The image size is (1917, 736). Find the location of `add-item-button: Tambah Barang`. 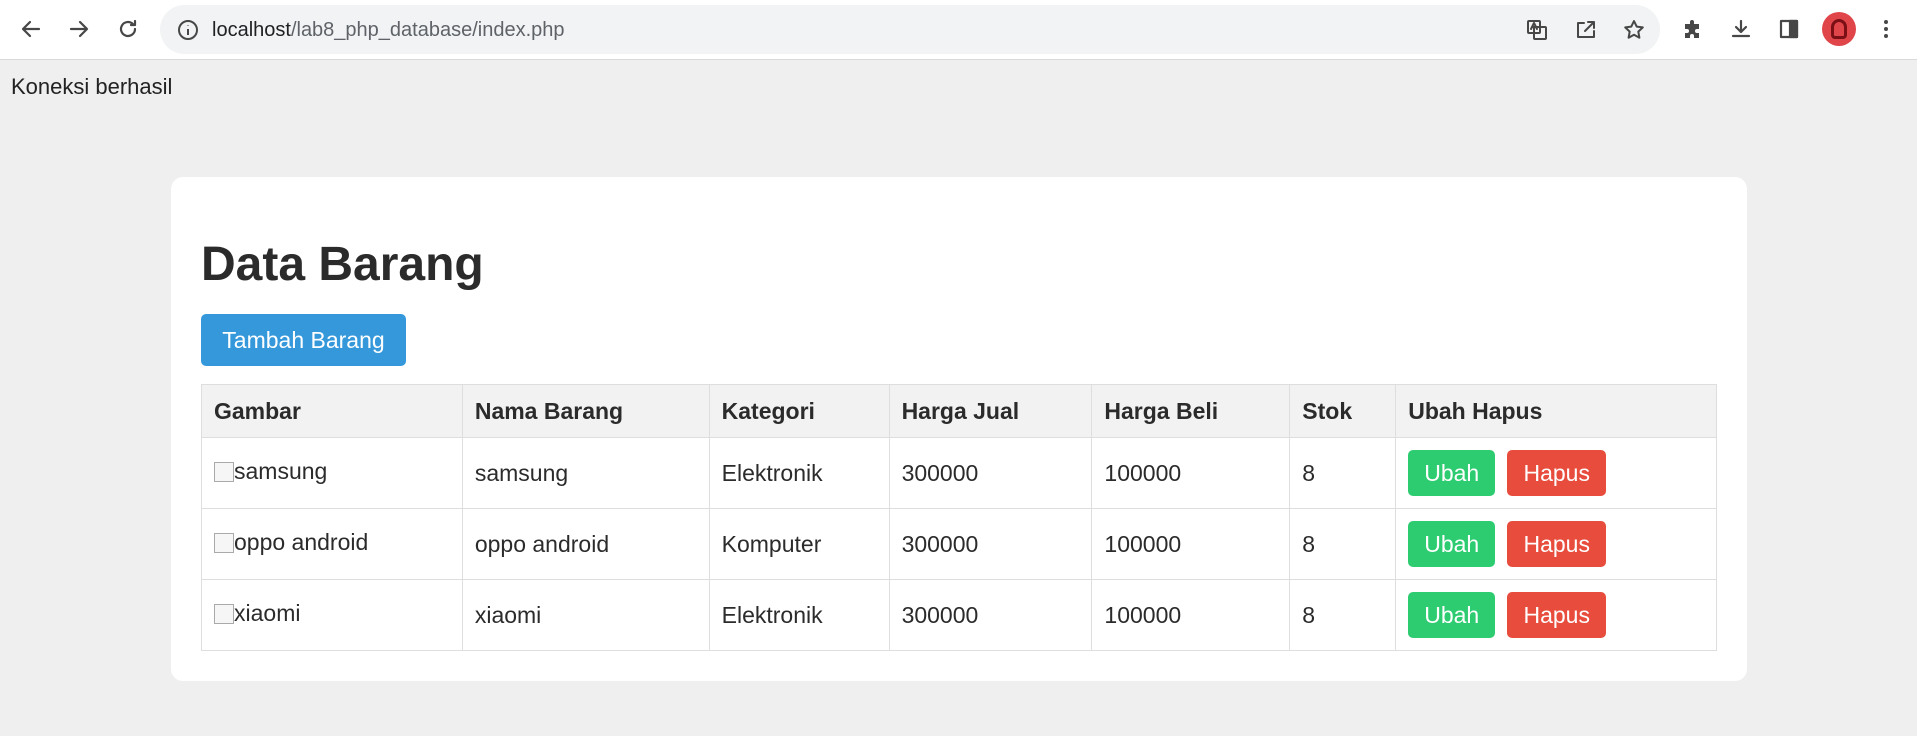

add-item-button: Tambah Barang is located at coordinates (303, 340).